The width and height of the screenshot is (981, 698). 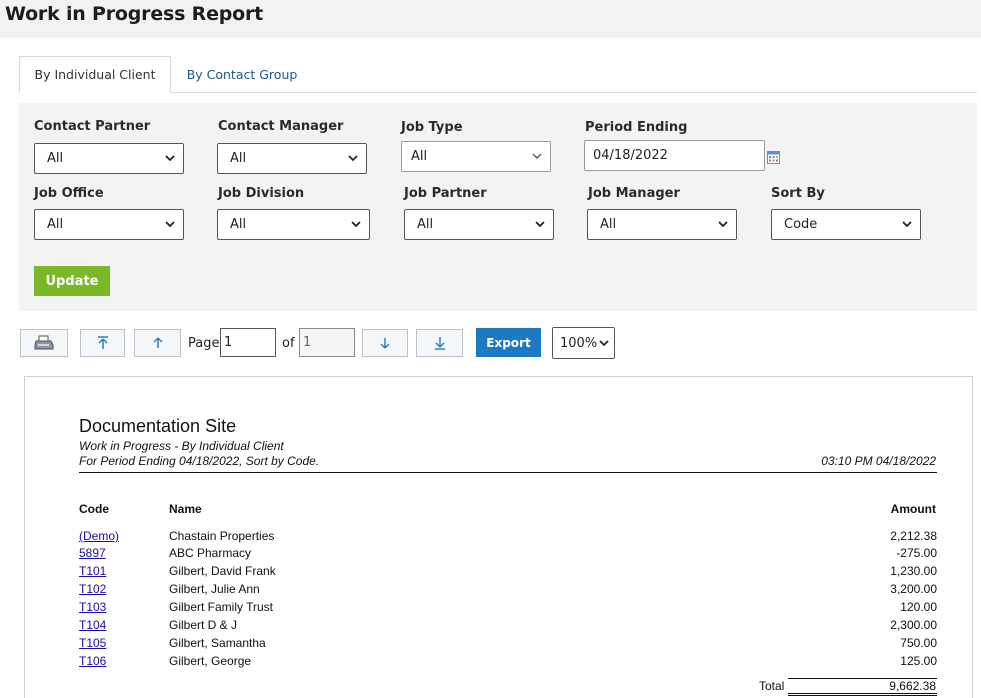 I want to click on column-header-amount: Amount, so click(x=913, y=509).